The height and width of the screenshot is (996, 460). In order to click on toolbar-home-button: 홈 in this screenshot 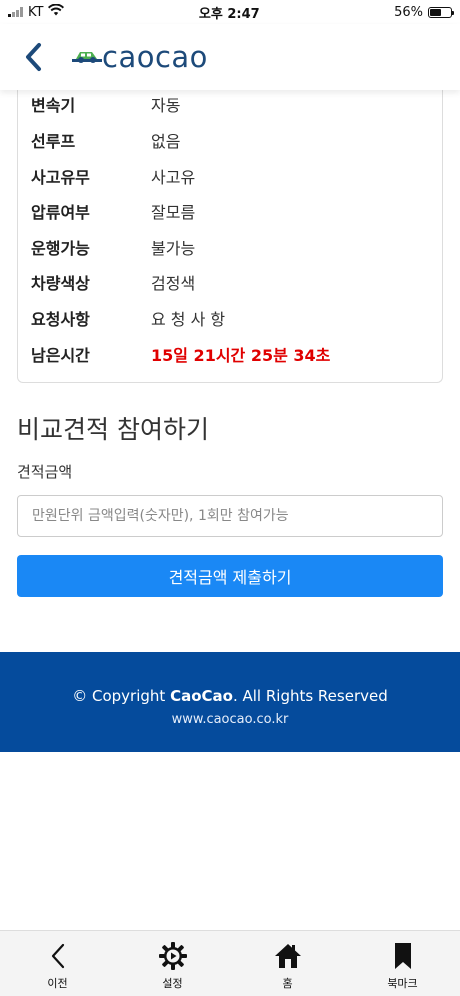, I will do `click(287, 963)`.